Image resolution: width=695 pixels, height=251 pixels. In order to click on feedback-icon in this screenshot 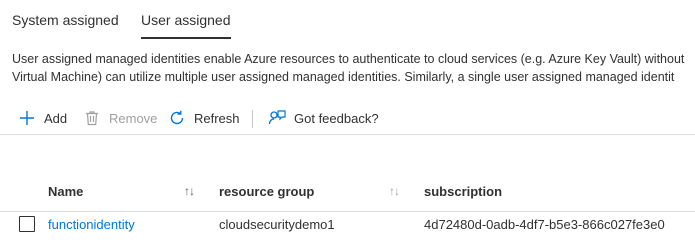, I will do `click(277, 118)`.